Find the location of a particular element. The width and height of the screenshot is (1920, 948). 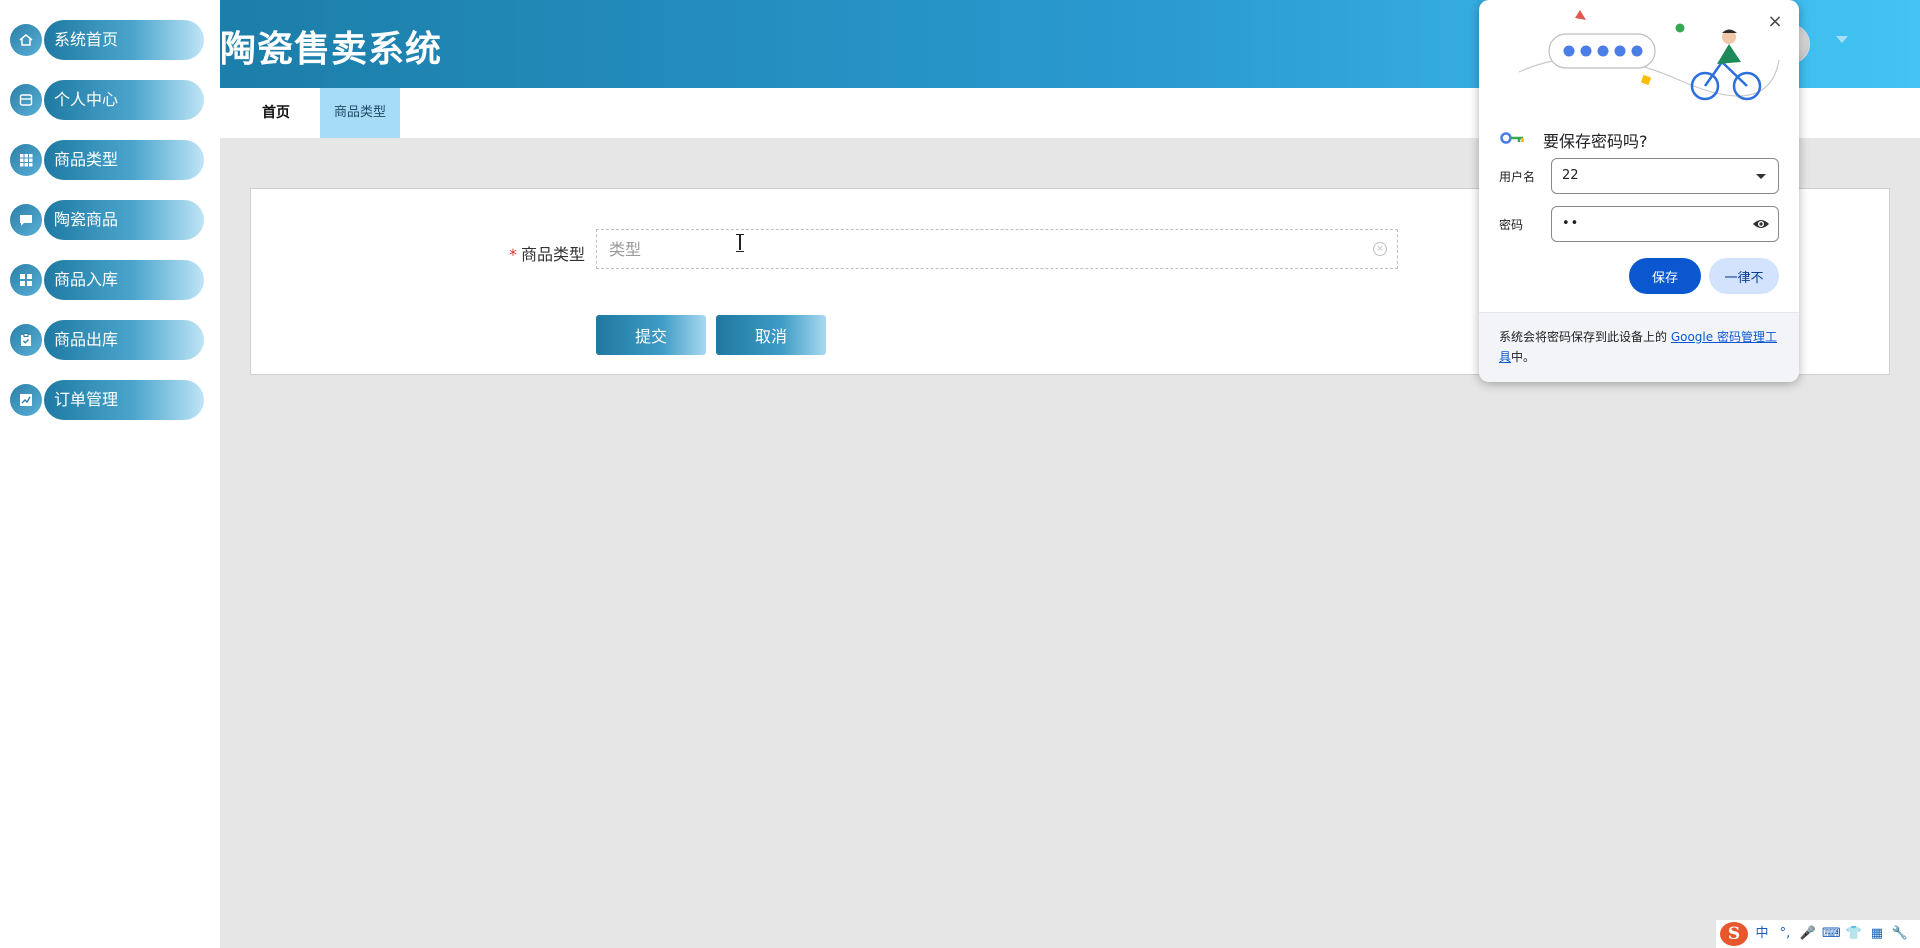

cancel-button: 取消 is located at coordinates (771, 335).